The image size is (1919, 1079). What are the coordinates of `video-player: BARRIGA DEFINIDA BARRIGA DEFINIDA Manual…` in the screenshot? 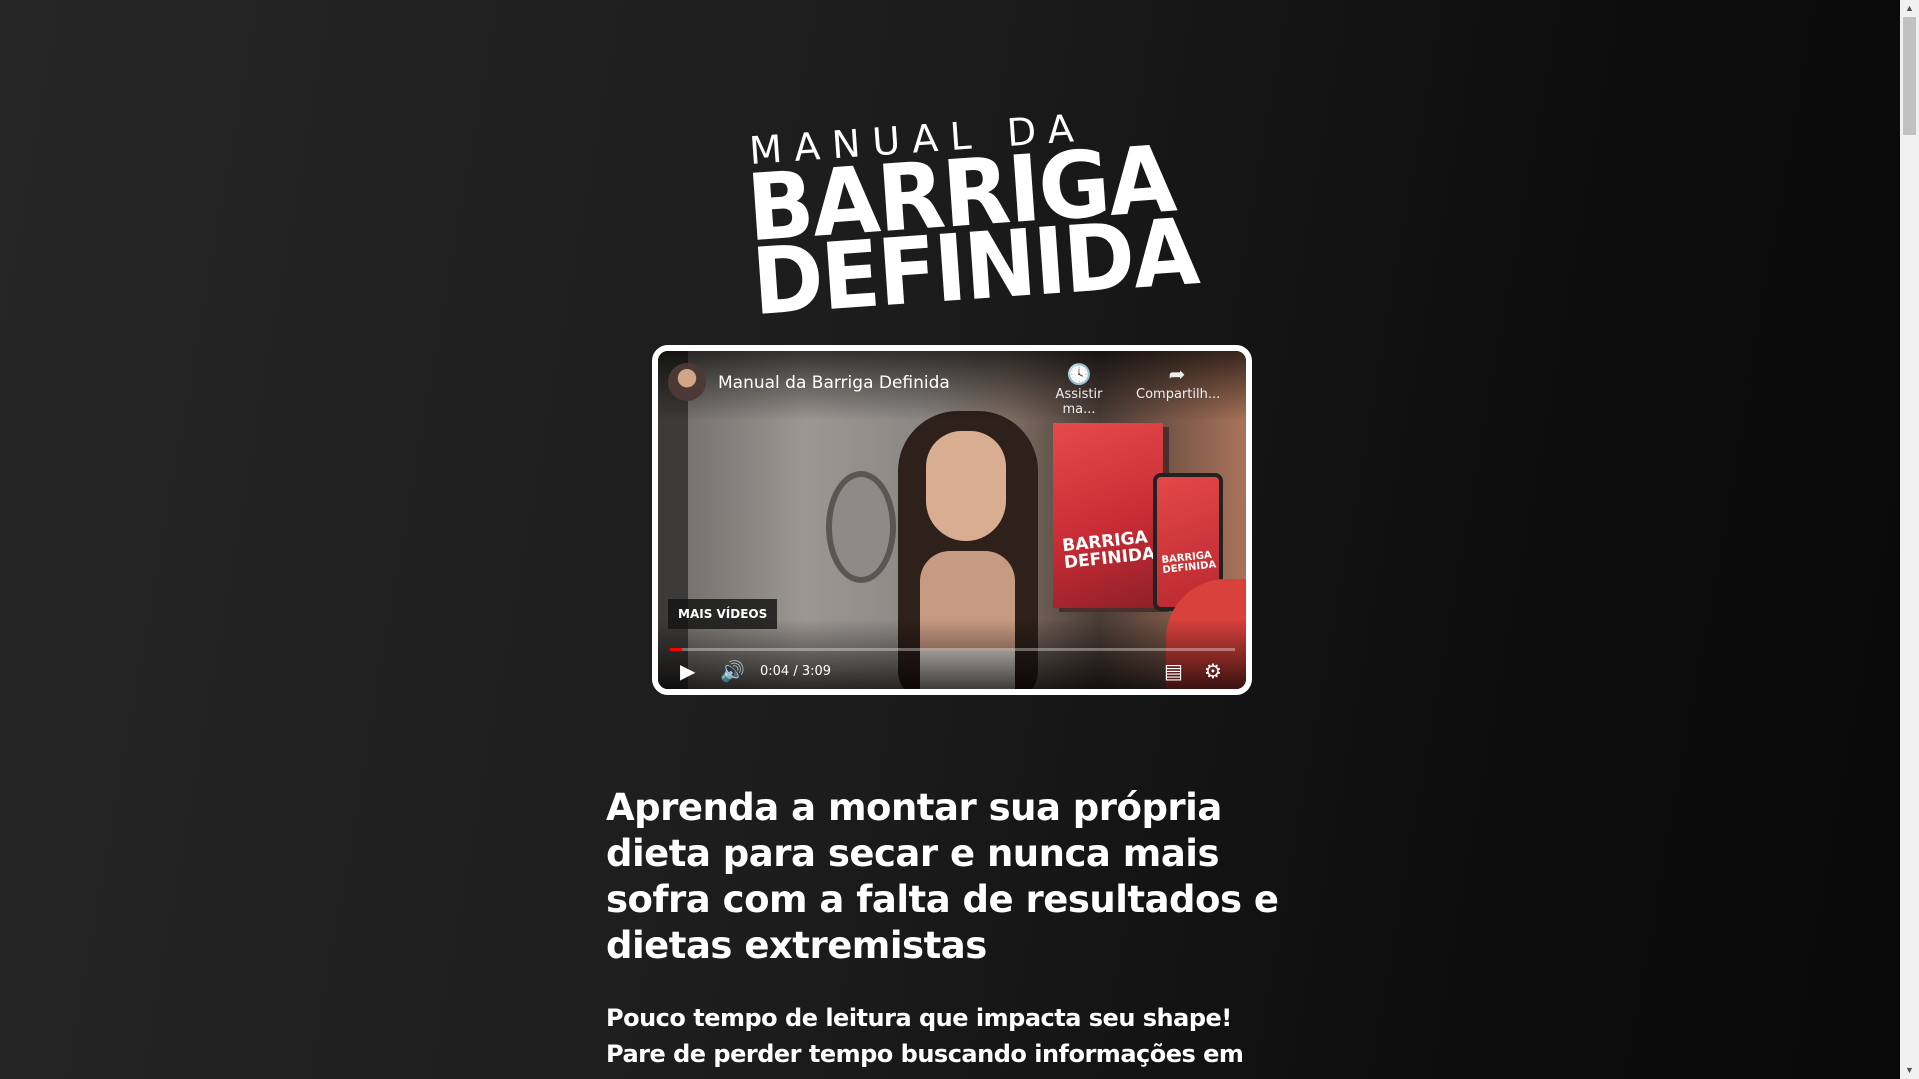 It's located at (952, 520).